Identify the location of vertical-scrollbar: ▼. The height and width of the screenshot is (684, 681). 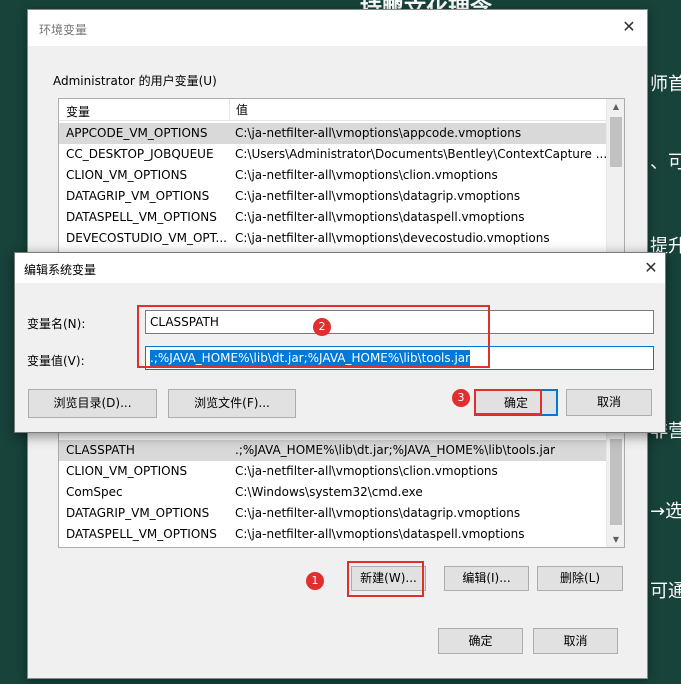
(615, 489).